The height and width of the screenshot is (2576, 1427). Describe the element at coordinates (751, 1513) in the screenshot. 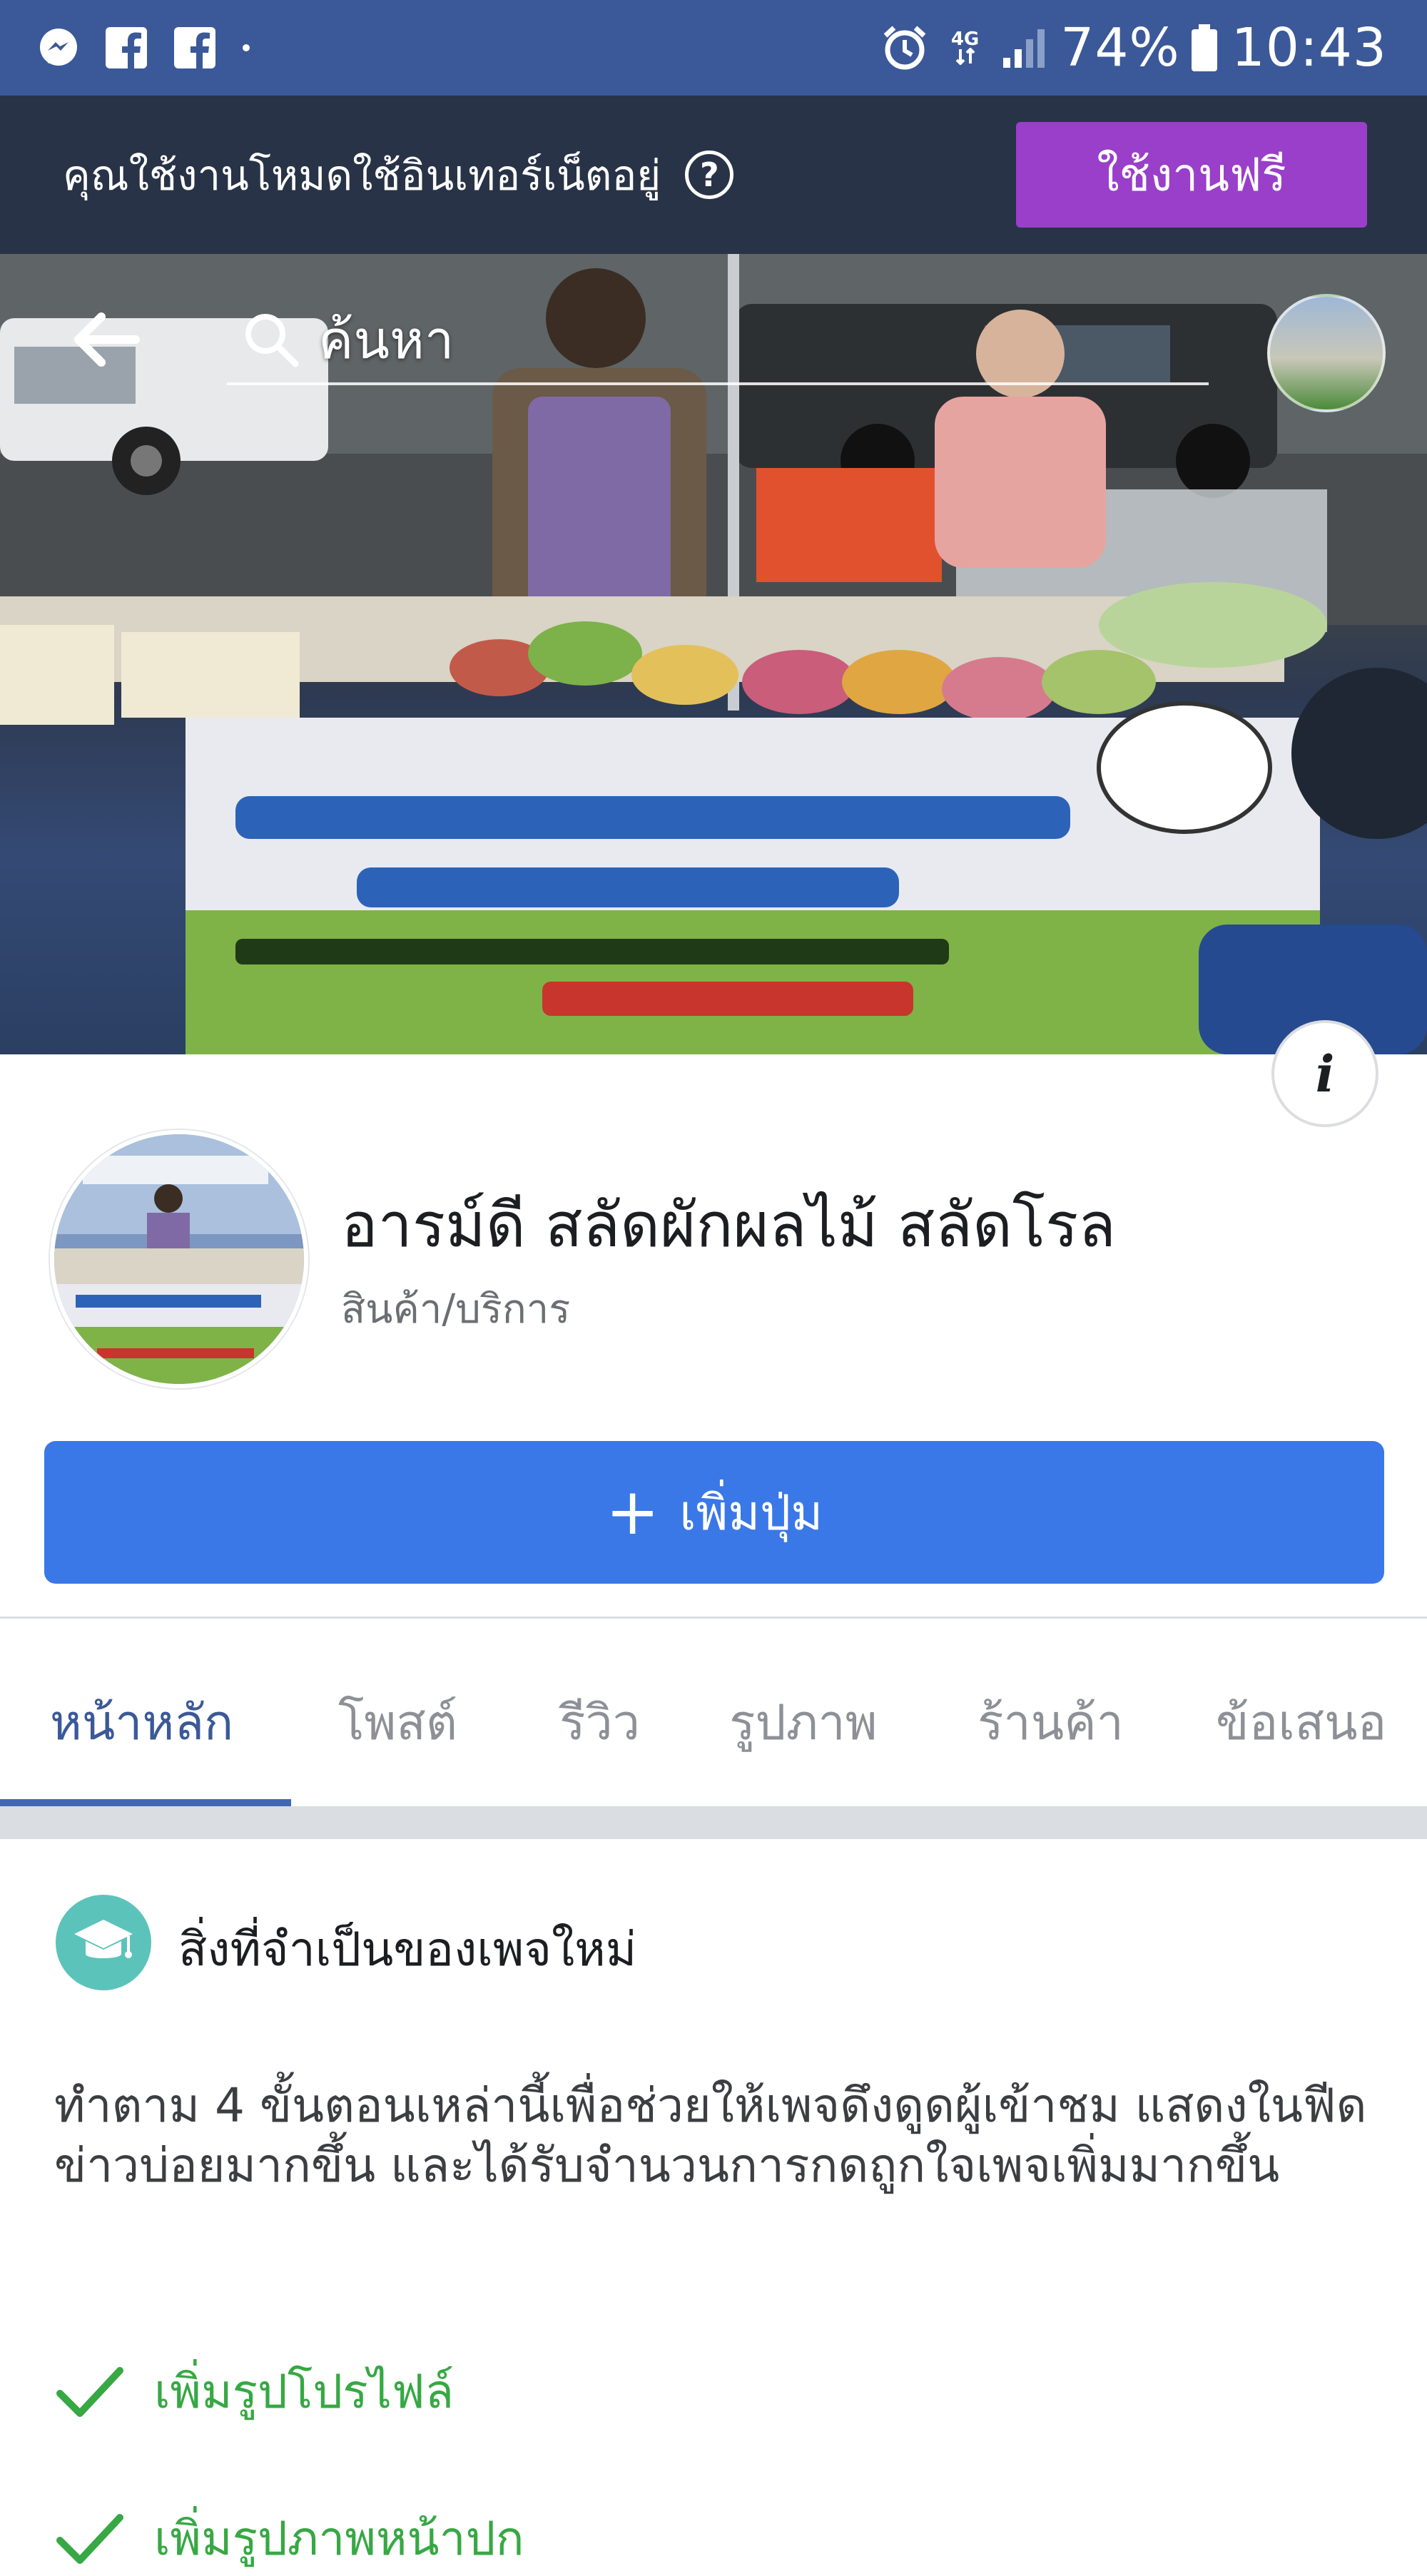

I see `add-button-label: เพิ่มปุ่ม` at that location.